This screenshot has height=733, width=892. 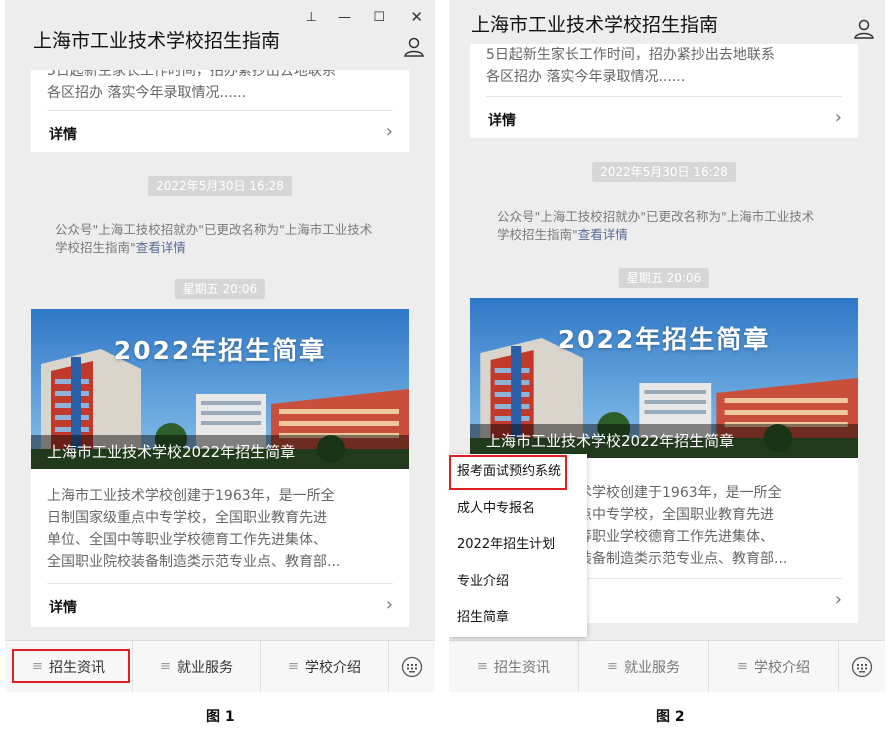 What do you see at coordinates (220, 605) in the screenshot?
I see `article-detail-row: 详情 ›` at bounding box center [220, 605].